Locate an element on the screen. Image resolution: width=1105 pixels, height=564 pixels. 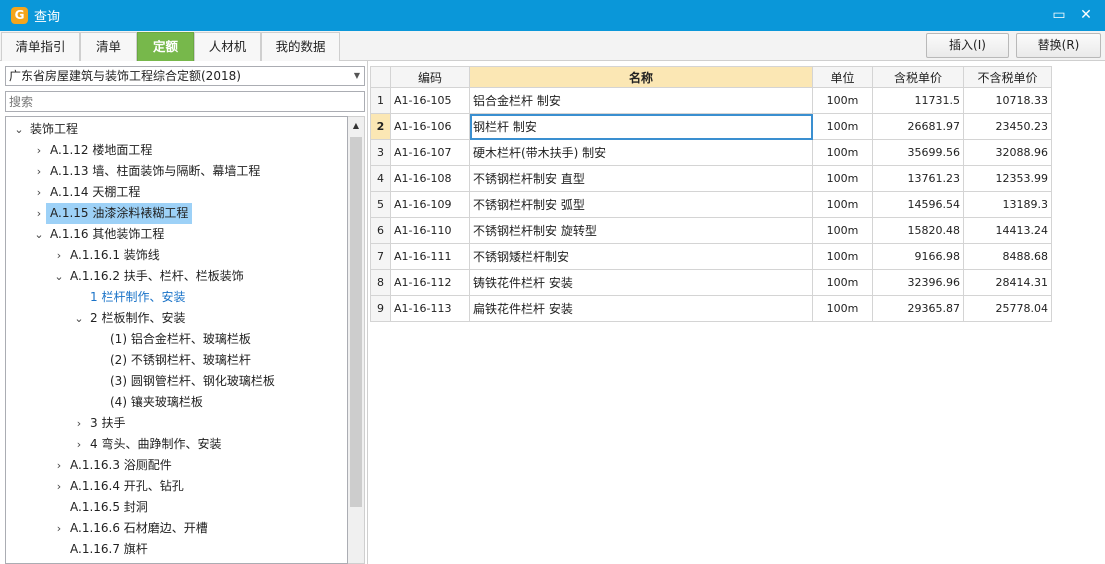
code-cell: A1-16-105 is located at coordinates (430, 100).